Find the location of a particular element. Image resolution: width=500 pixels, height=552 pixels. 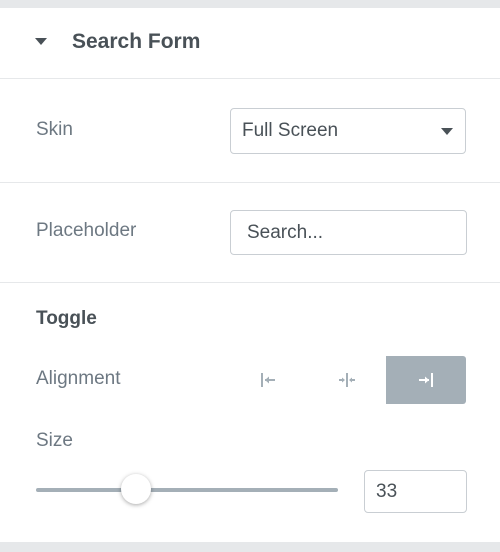

skin-select: Full Screen is located at coordinates (348, 131).